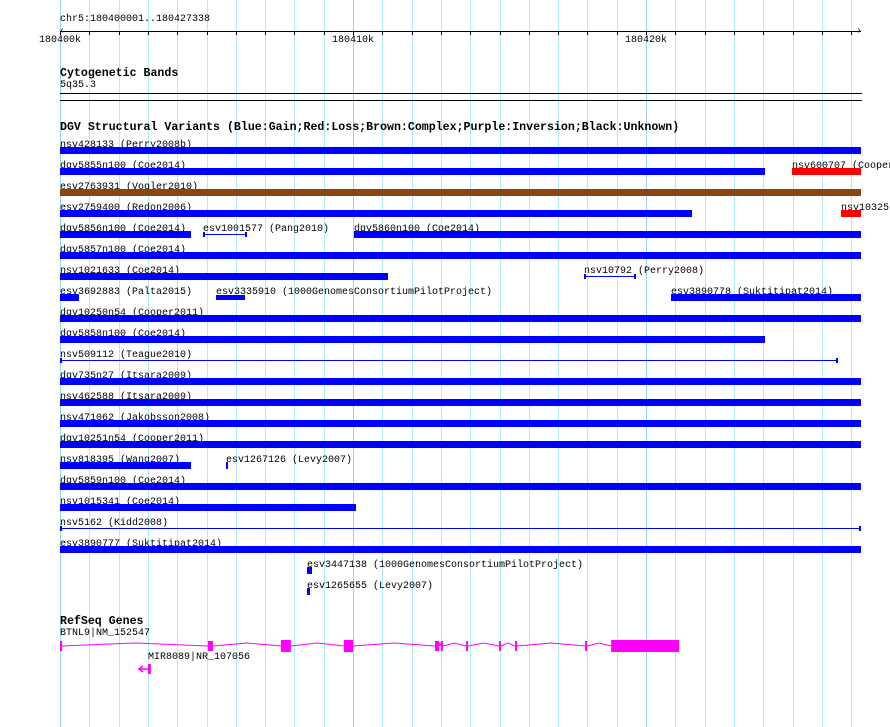 Image resolution: width=890 pixels, height=727 pixels. I want to click on gene-label: BTNL9|NM_152547, so click(105, 633).